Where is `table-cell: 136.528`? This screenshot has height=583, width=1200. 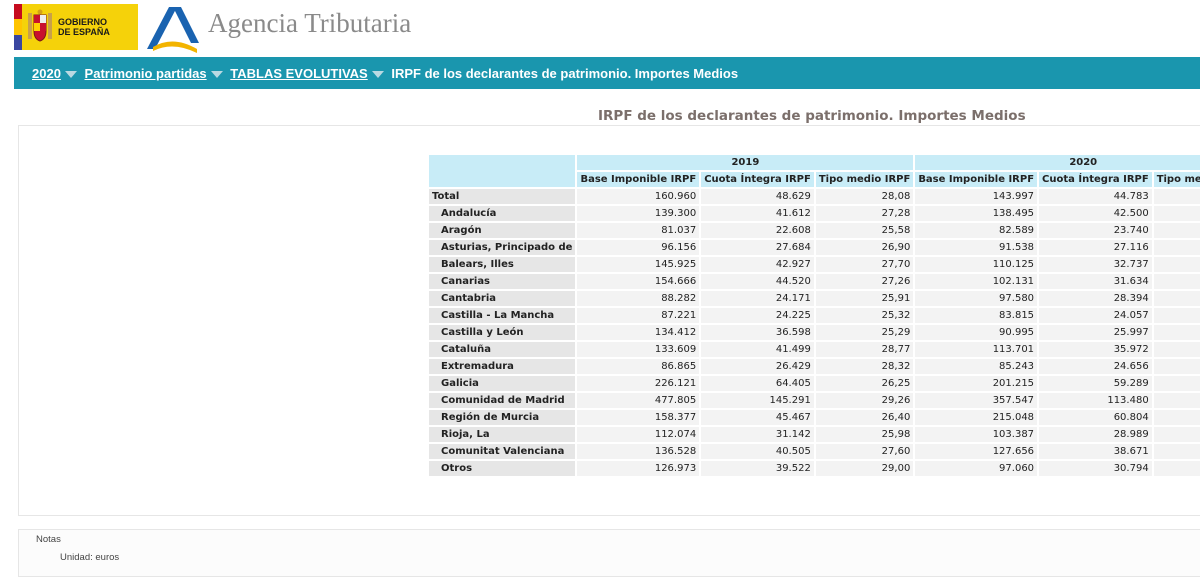 table-cell: 136.528 is located at coordinates (638, 451).